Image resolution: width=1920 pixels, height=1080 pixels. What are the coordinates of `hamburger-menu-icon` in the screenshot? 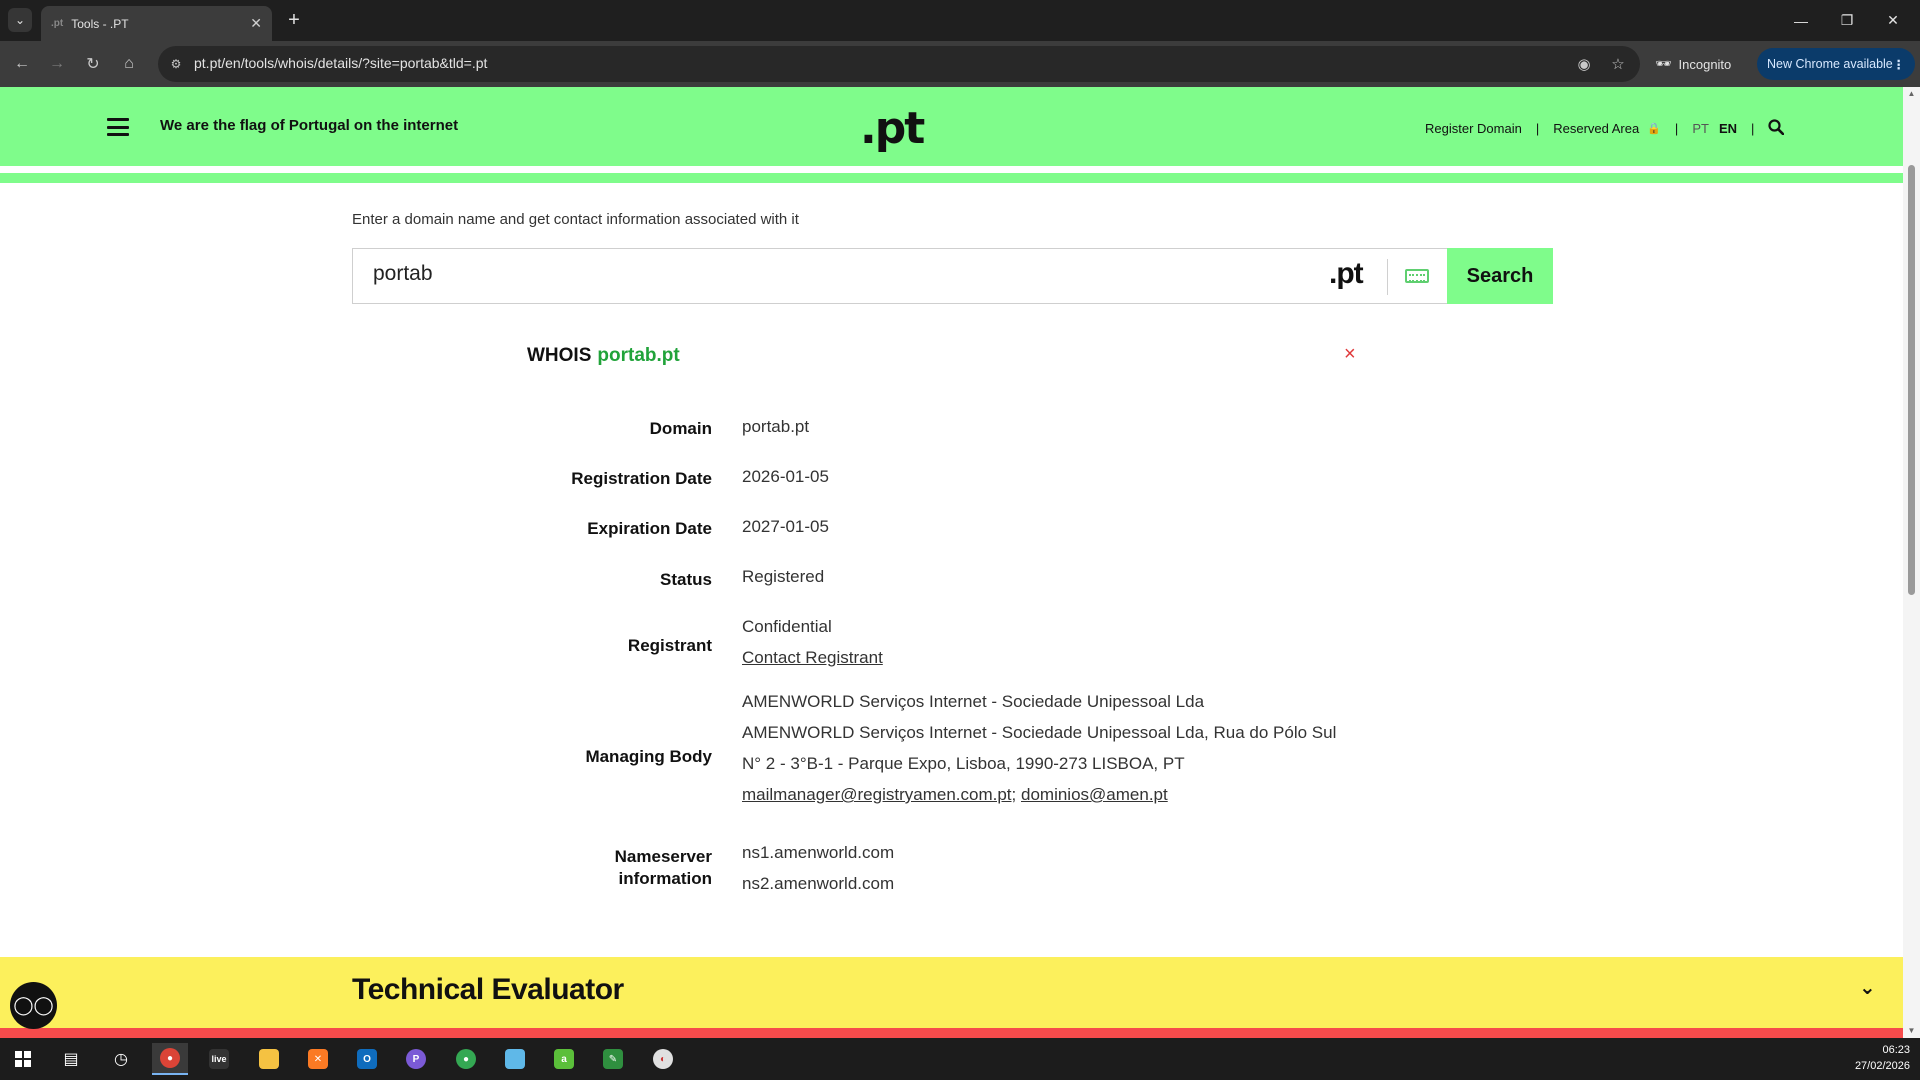 It's located at (118, 127).